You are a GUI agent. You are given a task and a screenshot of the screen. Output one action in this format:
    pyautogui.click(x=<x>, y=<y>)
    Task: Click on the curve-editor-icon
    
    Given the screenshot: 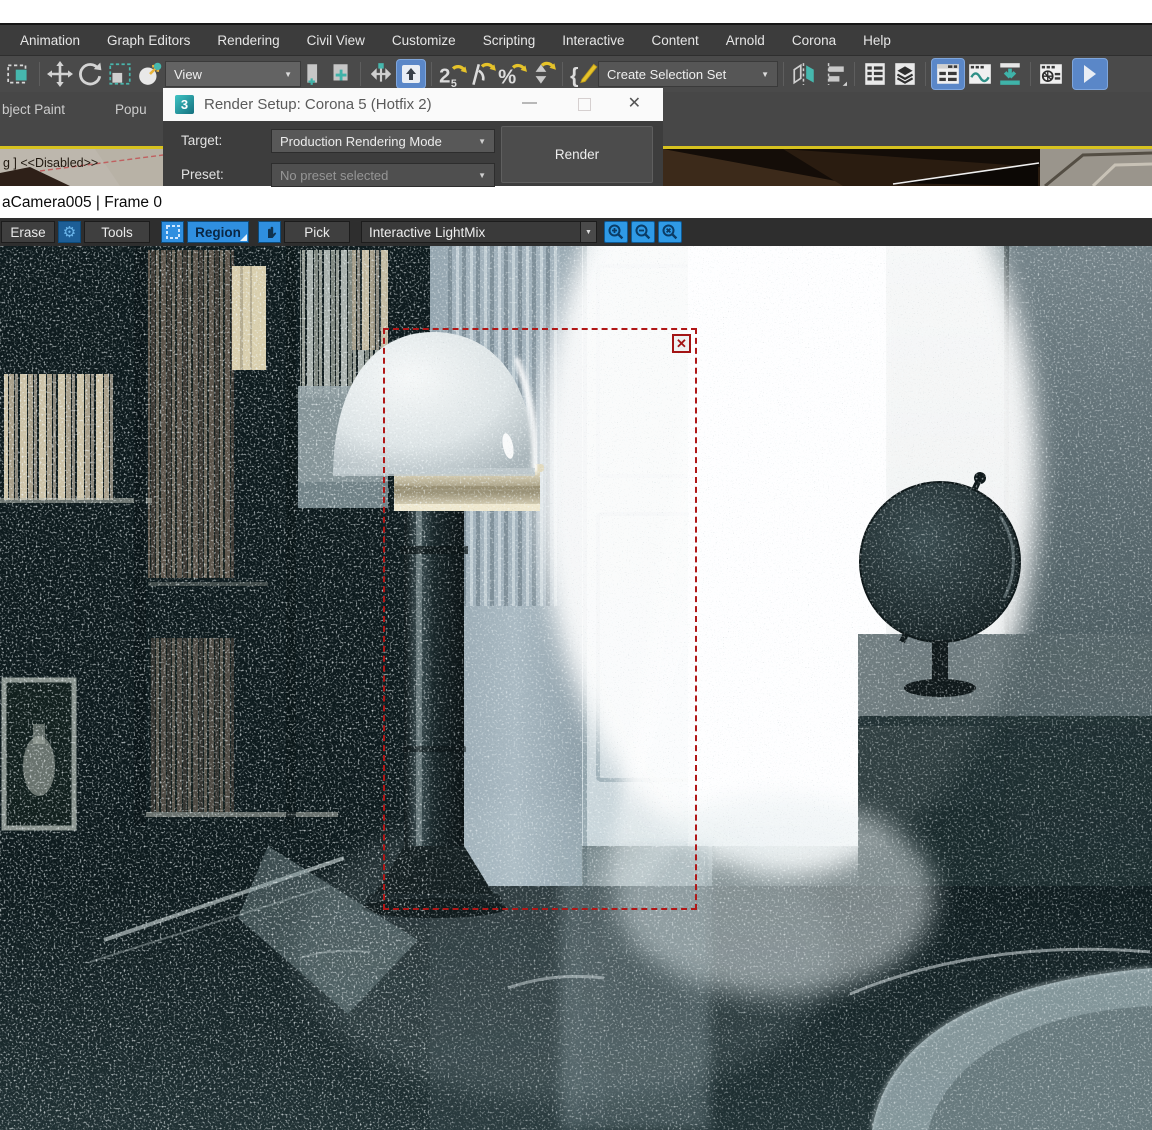 What is the action you would take?
    pyautogui.click(x=948, y=74)
    